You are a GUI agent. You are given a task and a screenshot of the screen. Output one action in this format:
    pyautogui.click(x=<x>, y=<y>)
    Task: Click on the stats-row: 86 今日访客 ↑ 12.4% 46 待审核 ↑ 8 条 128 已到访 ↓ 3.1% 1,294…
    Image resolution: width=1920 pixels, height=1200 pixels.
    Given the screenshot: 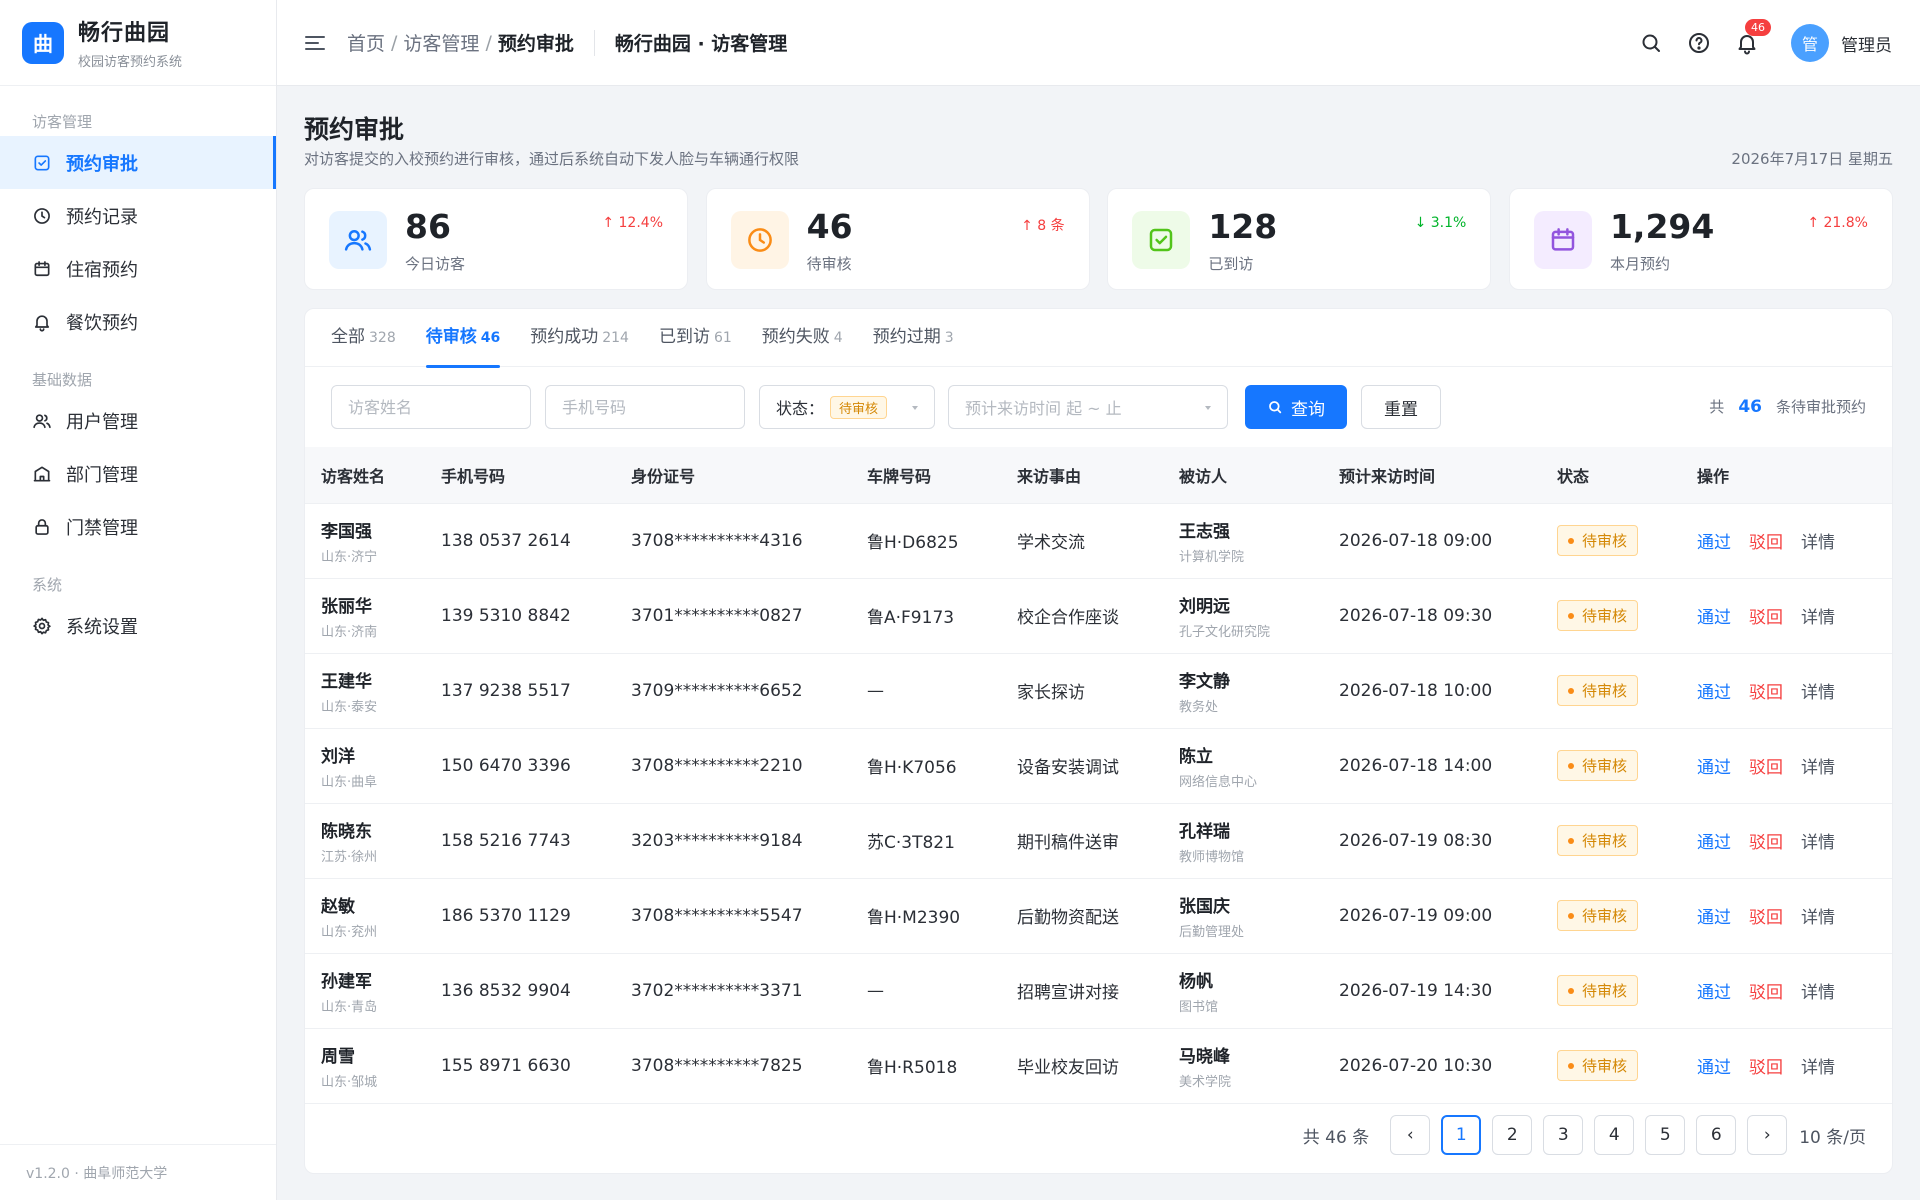 What is the action you would take?
    pyautogui.click(x=1098, y=239)
    